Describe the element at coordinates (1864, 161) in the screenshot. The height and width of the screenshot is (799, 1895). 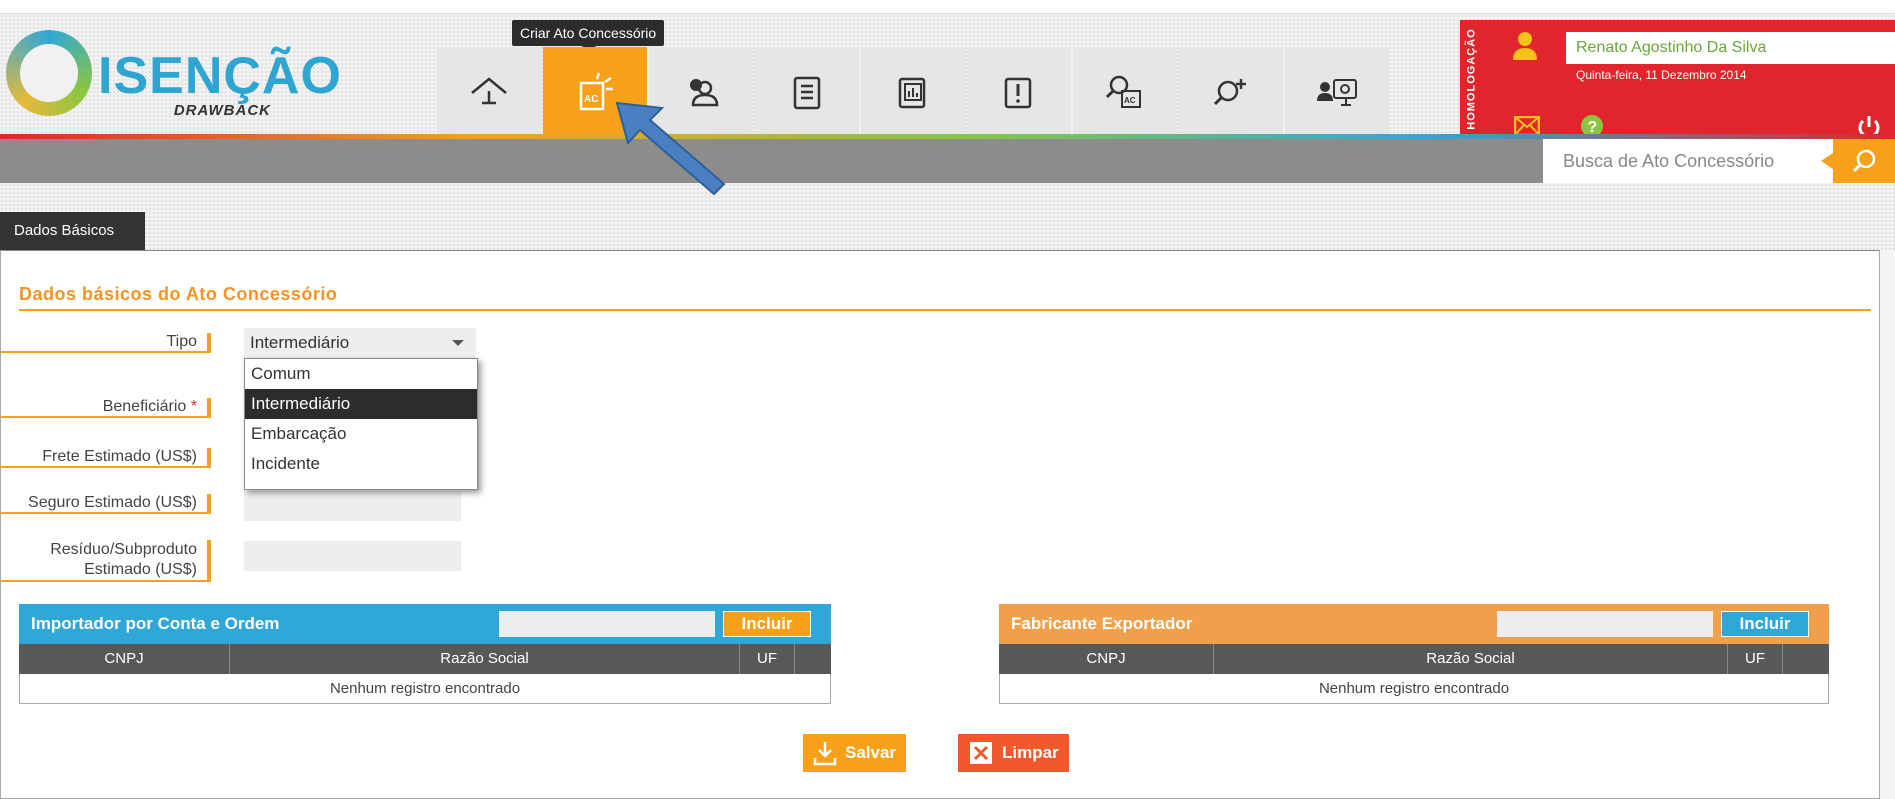
I see `search-icon` at that location.